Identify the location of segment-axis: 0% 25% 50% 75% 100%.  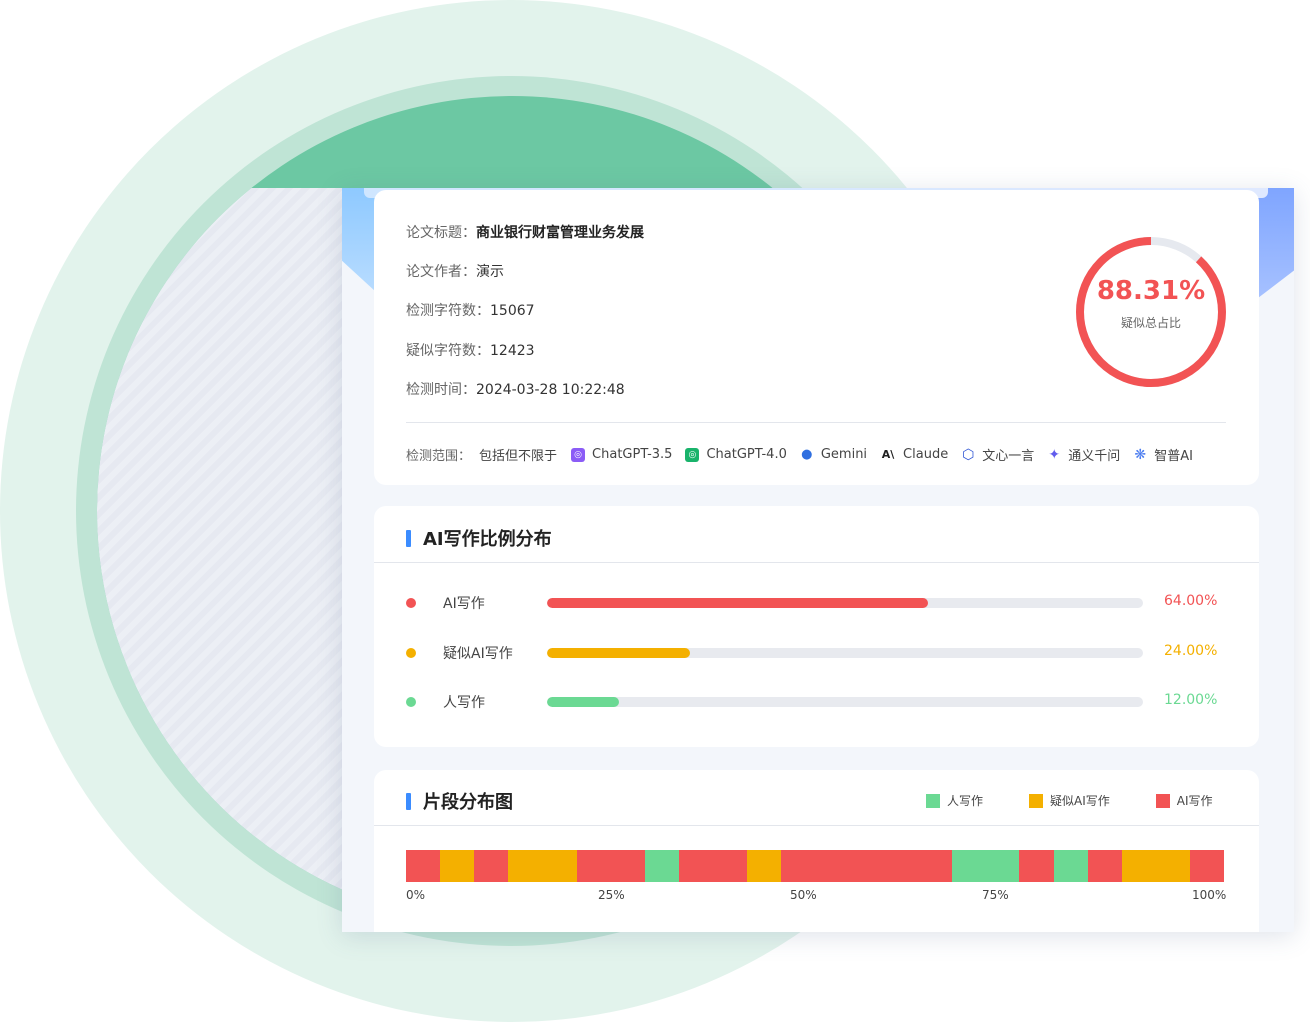
(816, 896).